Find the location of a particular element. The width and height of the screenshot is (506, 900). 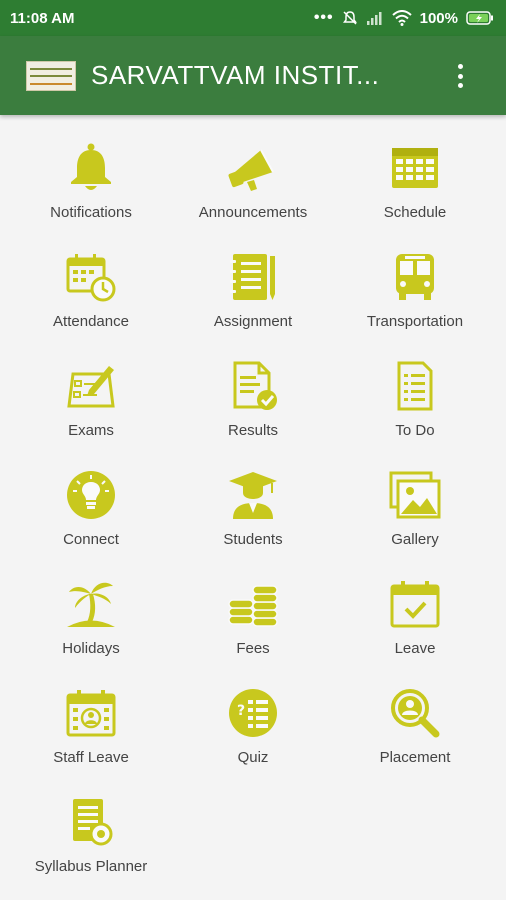

menu-item-exams: Exams is located at coordinates (91, 400).